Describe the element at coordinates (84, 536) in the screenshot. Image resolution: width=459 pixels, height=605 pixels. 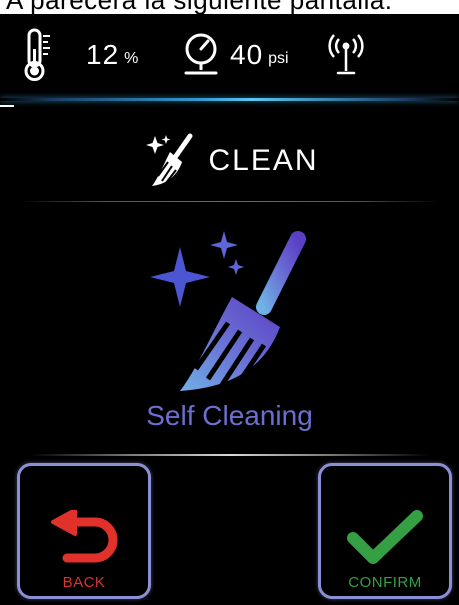
I see `undo-arrow-icon` at that location.